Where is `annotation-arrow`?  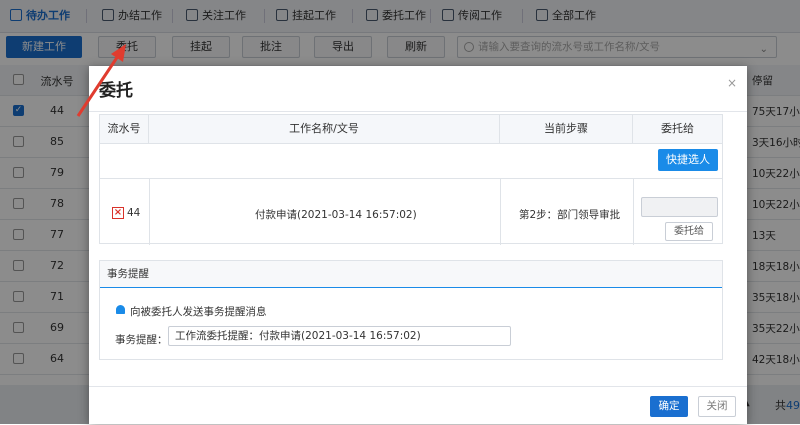
annotation-arrow is located at coordinates (101, 80).